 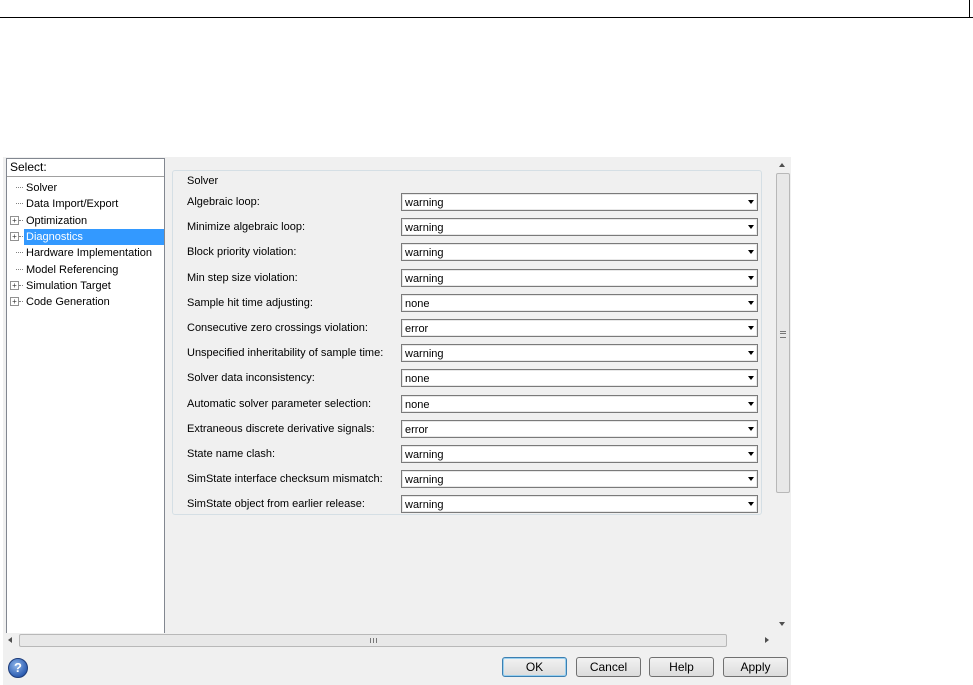 What do you see at coordinates (85, 188) in the screenshot?
I see `tree-item-solver: Solver` at bounding box center [85, 188].